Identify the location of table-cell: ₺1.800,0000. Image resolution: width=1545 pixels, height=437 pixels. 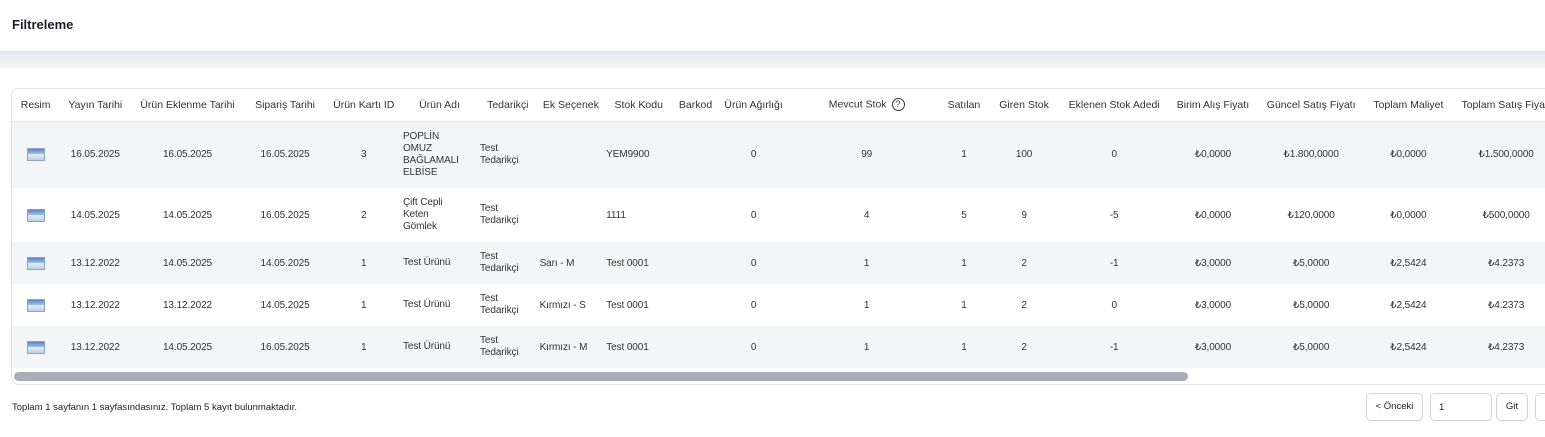
(1311, 154).